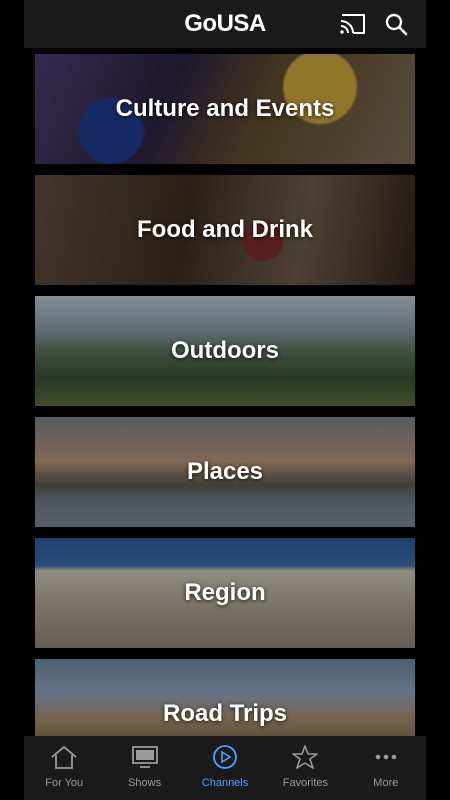  Describe the element at coordinates (64, 757) in the screenshot. I see `house-icon` at that location.